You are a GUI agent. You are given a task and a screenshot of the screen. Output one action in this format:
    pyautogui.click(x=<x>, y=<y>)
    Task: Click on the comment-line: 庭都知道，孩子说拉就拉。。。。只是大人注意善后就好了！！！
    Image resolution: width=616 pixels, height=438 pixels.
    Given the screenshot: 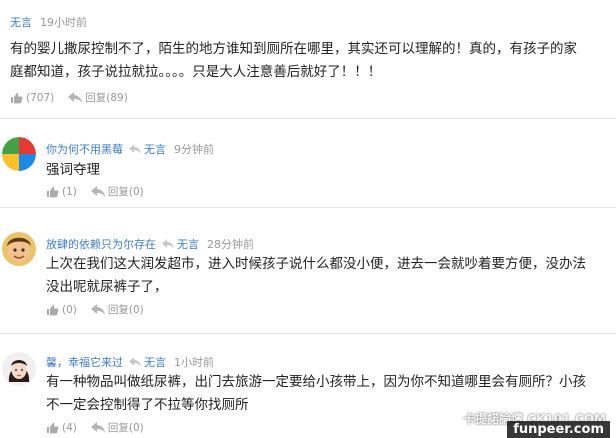 What is the action you would take?
    pyautogui.click(x=196, y=72)
    